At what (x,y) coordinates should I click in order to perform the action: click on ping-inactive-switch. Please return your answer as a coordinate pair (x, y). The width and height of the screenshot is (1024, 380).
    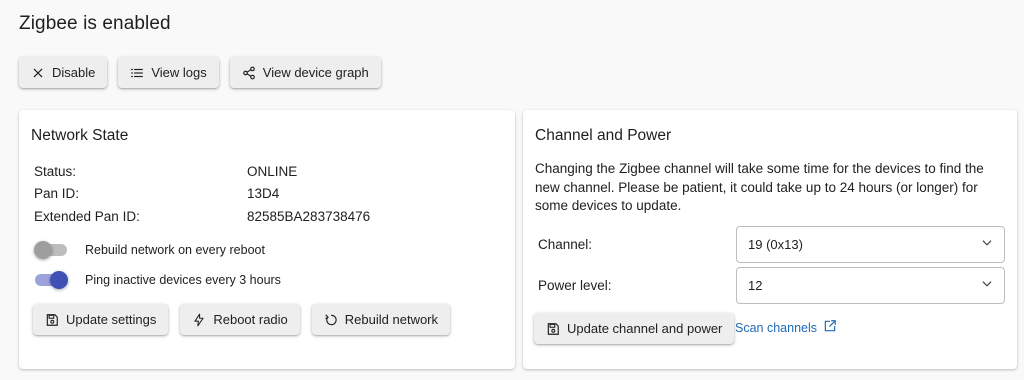
    Looking at the image, I should click on (51, 280).